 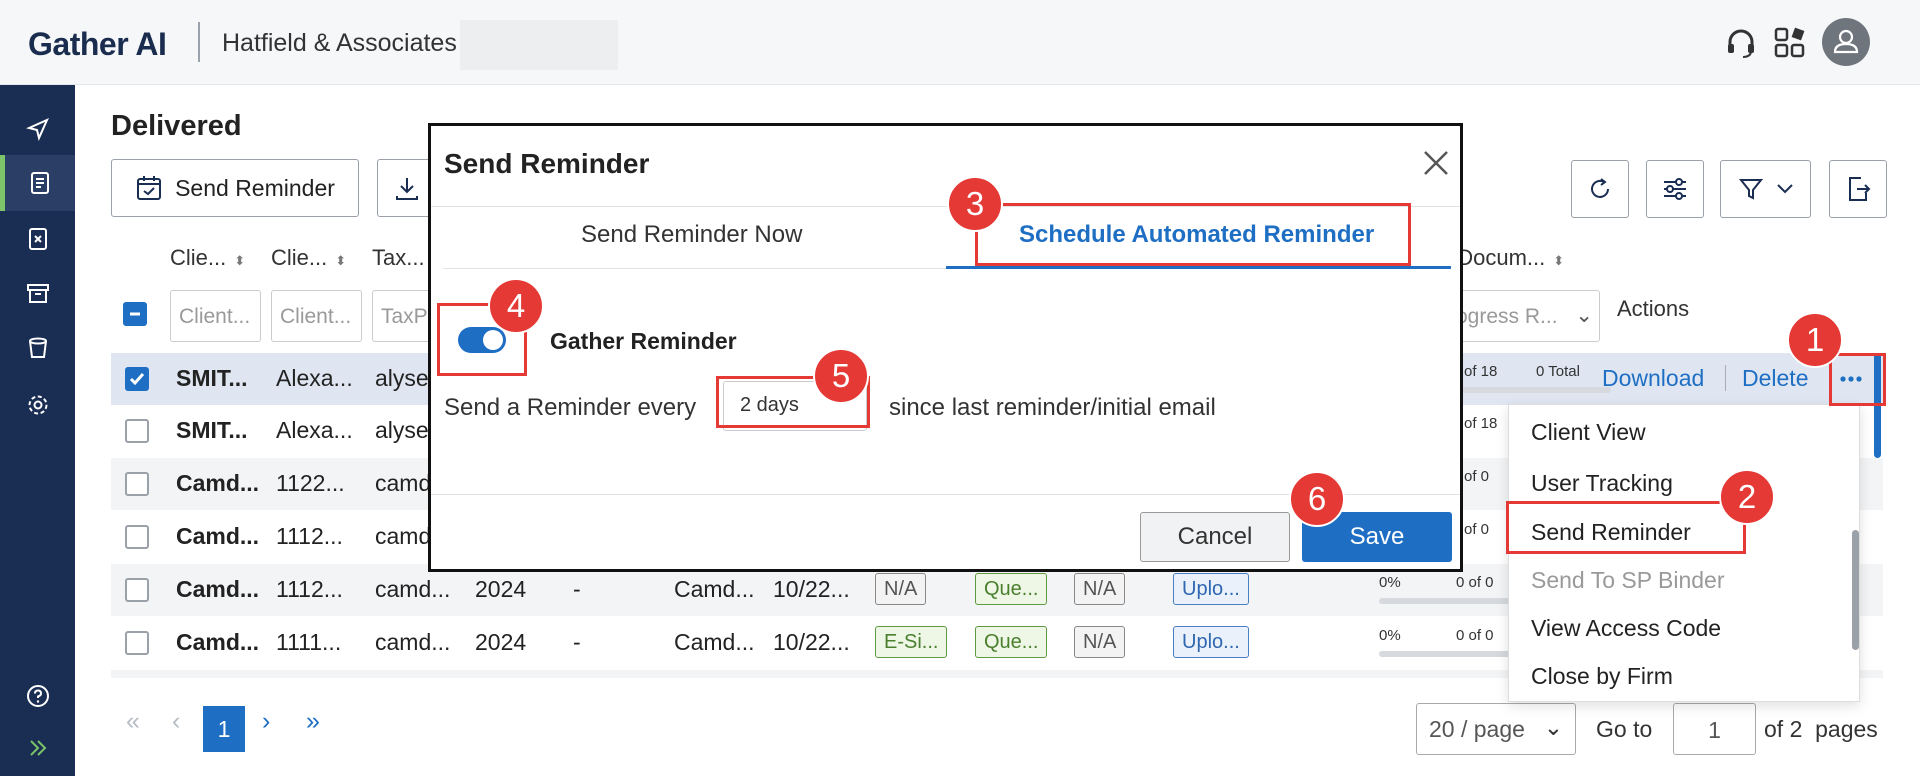 I want to click on last-page-button: », so click(x=313, y=721).